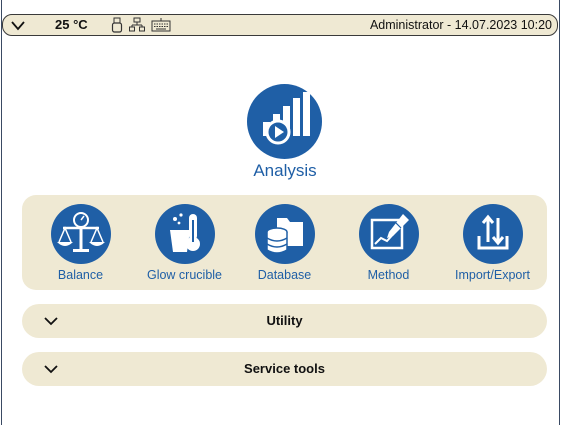  I want to click on analysis-label: Analysis, so click(285, 170).